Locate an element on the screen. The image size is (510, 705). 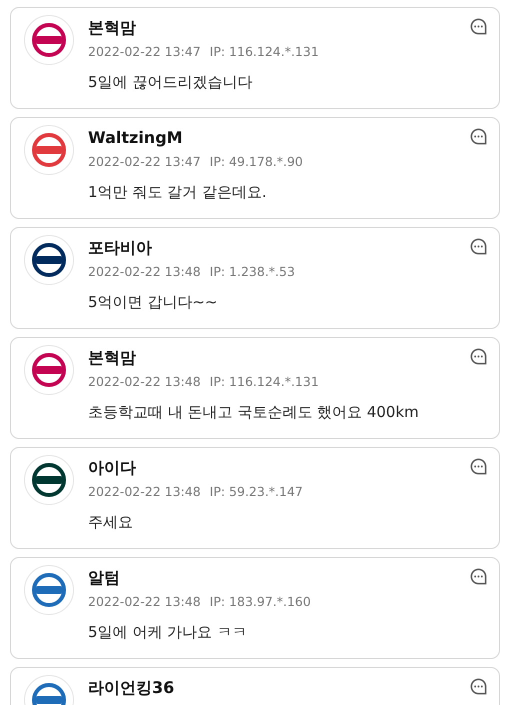
author-name: WaltzingM is located at coordinates (136, 138).